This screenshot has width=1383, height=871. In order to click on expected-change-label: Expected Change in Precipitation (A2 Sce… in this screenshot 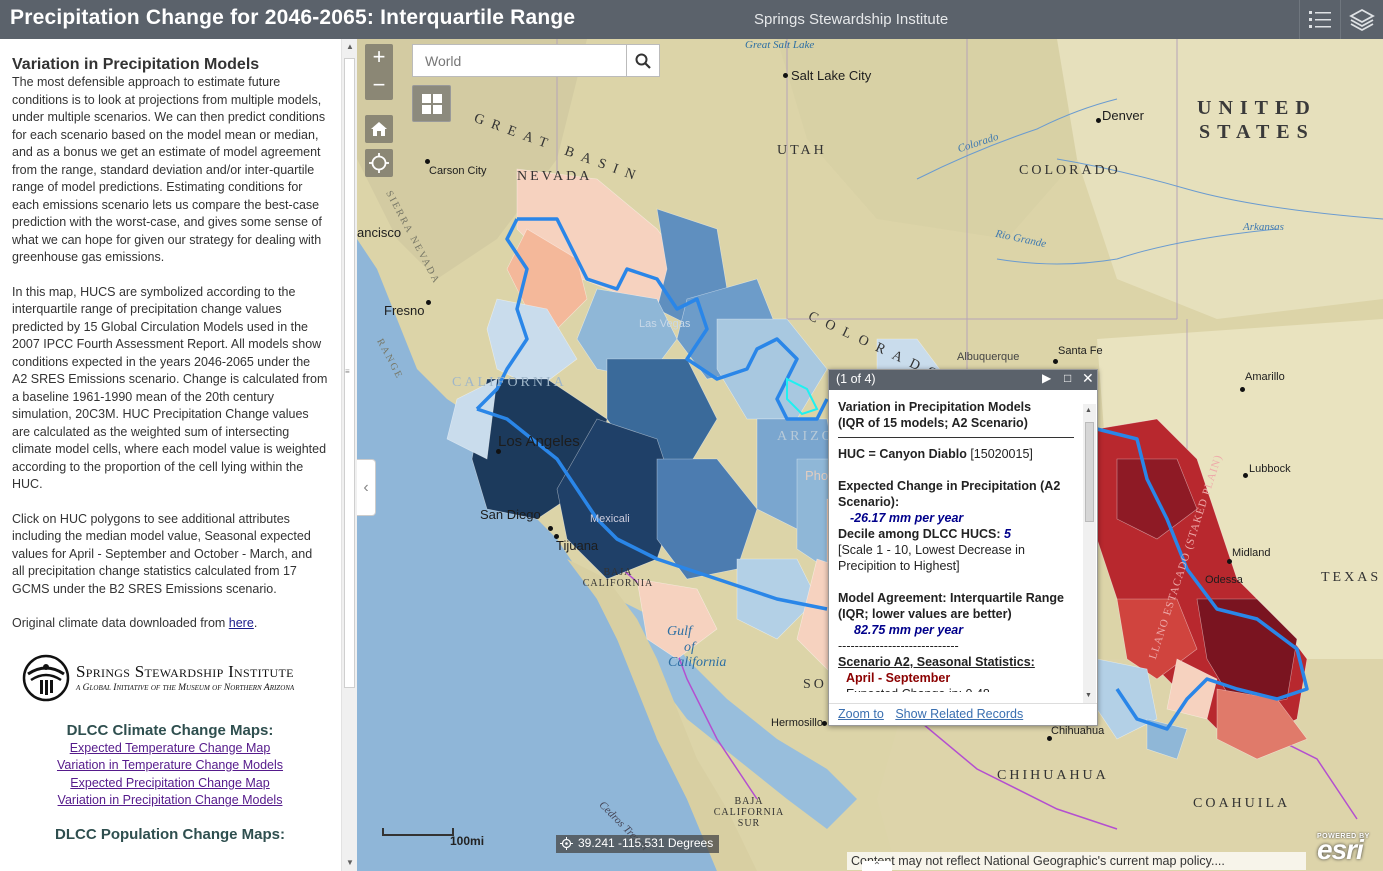, I will do `click(949, 494)`.